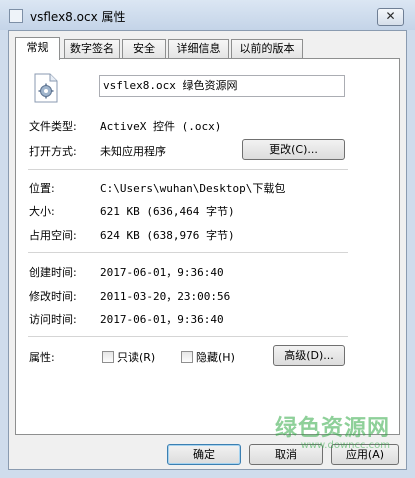 This screenshot has width=415, height=478. I want to click on cancel-button: 取消, so click(286, 454).